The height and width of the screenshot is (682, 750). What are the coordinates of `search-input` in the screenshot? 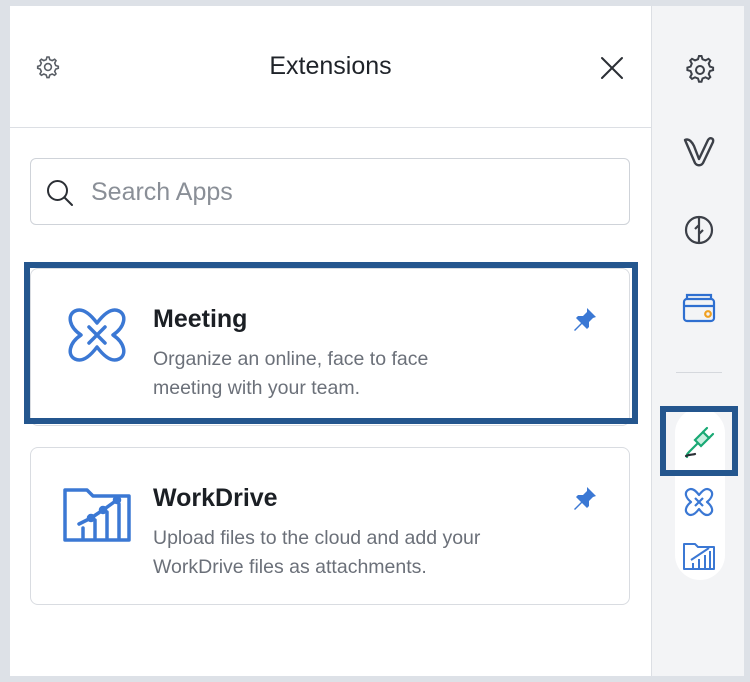 It's located at (351, 192).